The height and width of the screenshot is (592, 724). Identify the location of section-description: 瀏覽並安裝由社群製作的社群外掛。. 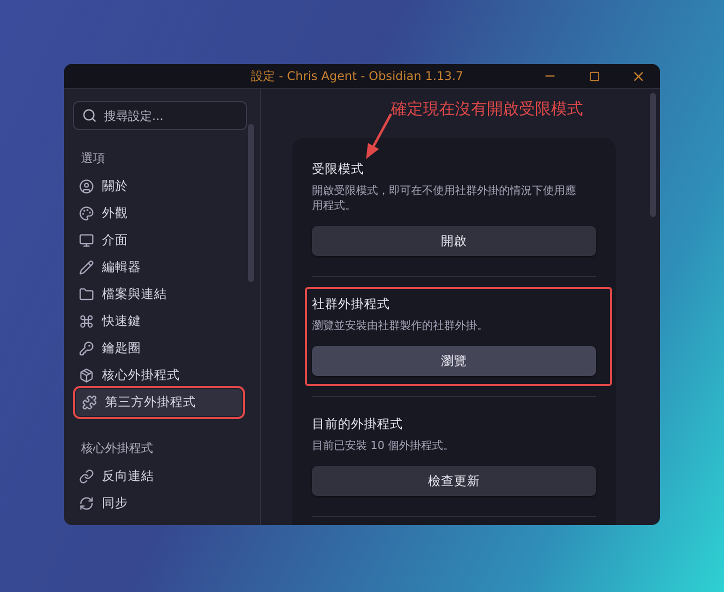
(400, 325).